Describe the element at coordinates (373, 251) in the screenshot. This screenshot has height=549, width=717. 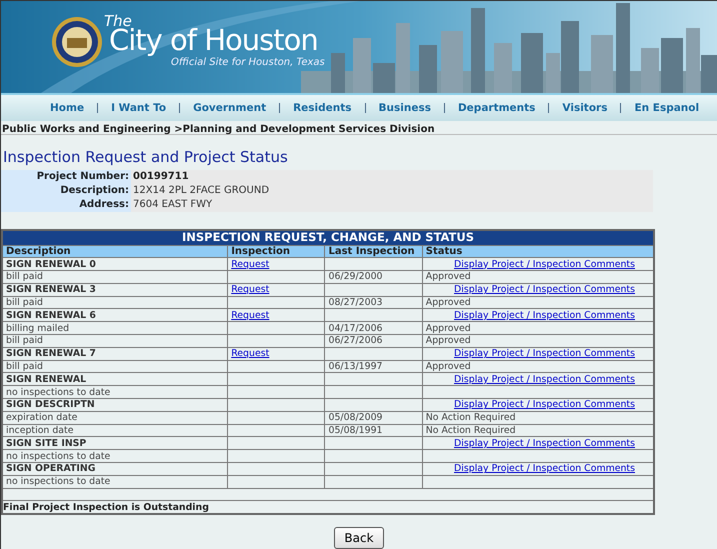
I see `column-header: Last Inspection` at that location.